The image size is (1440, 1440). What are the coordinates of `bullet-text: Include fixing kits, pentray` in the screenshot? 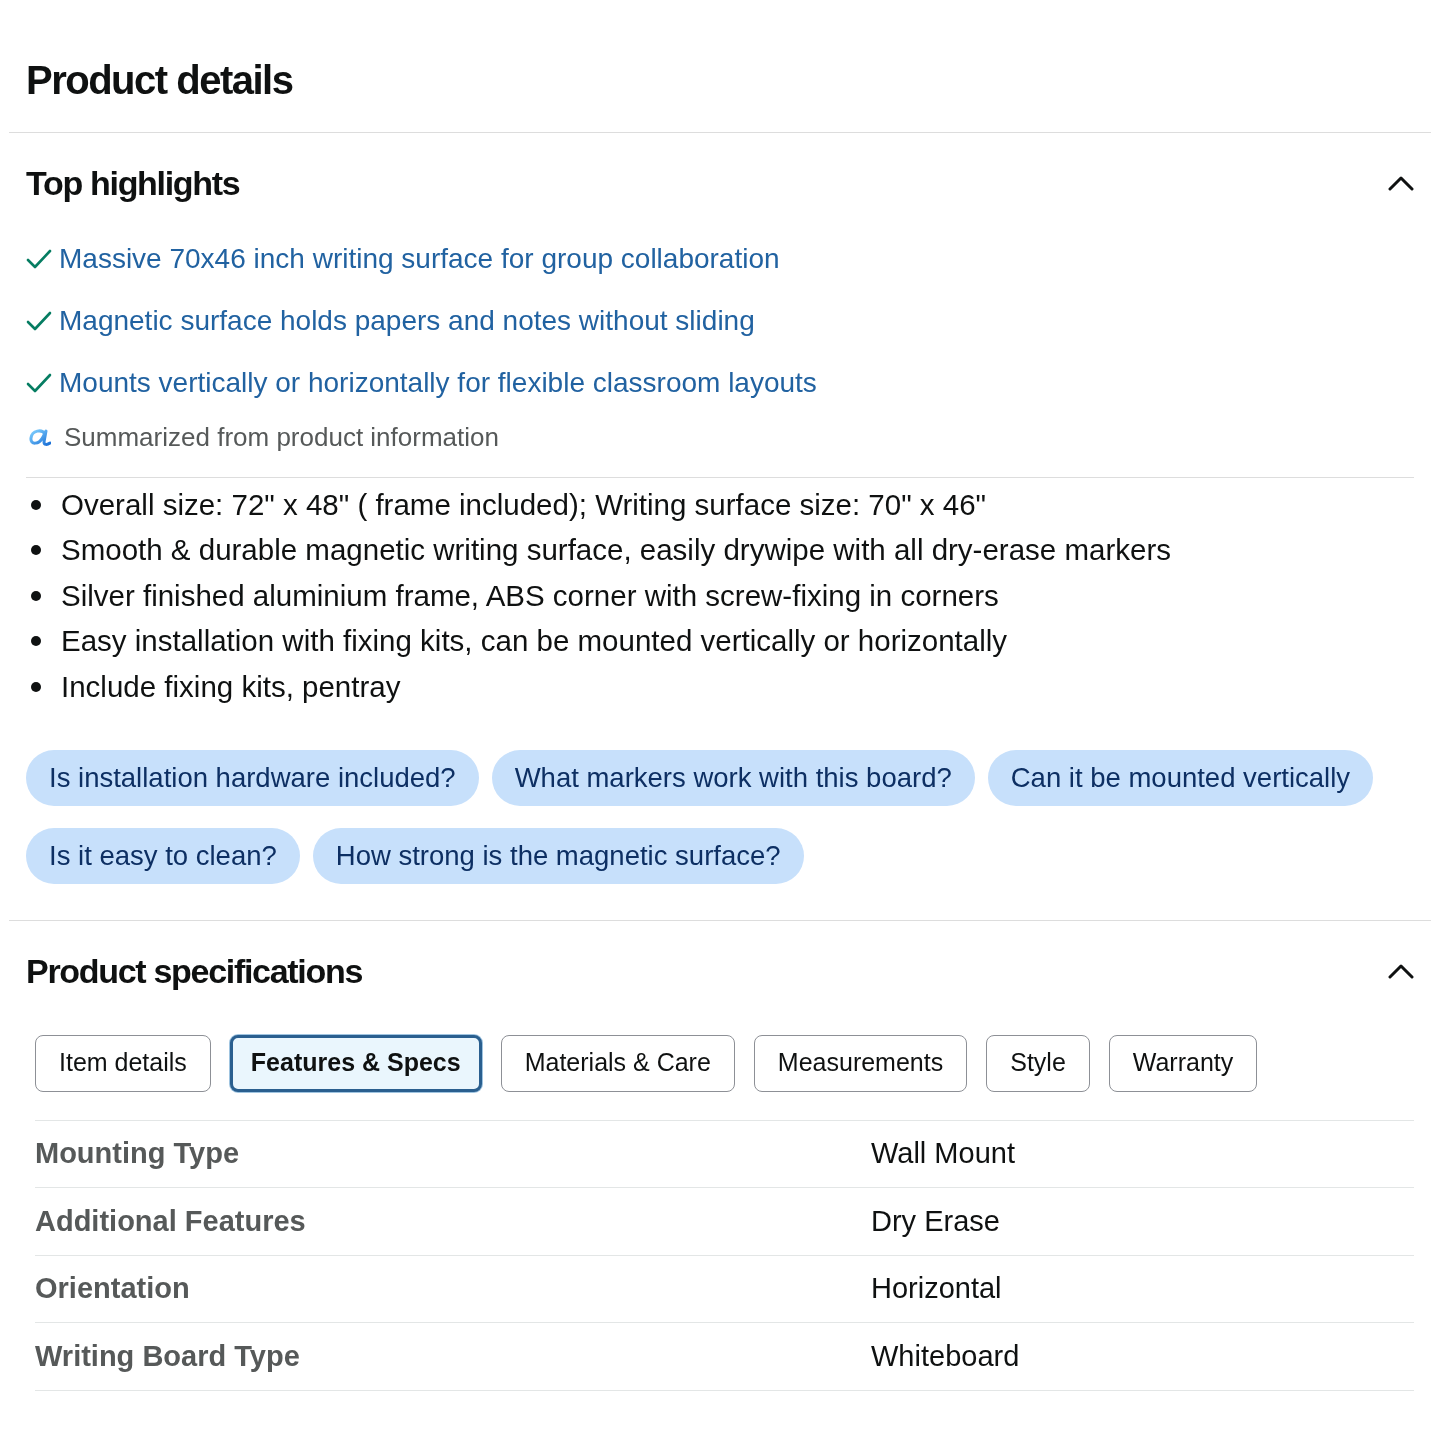 It's located at (231, 686).